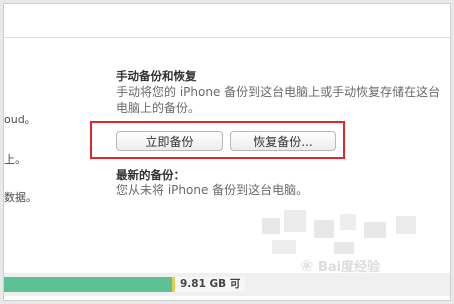 The width and height of the screenshot is (454, 304). What do you see at coordinates (150, 175) in the screenshot?
I see `latest-backup-title: 最新的备份：` at bounding box center [150, 175].